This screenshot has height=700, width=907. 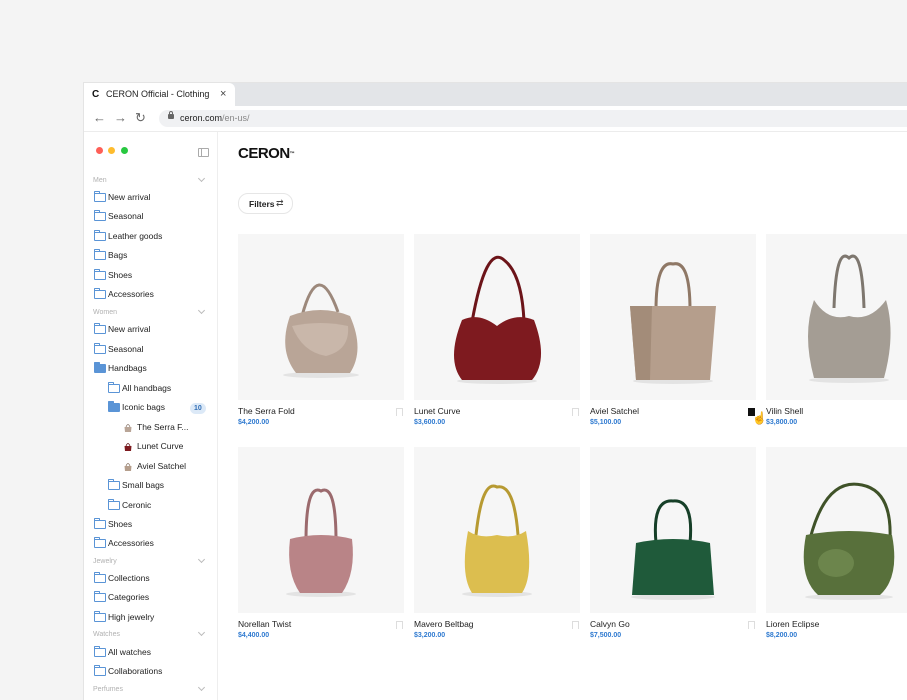 I want to click on product-price: $3,800.00, so click(x=782, y=422).